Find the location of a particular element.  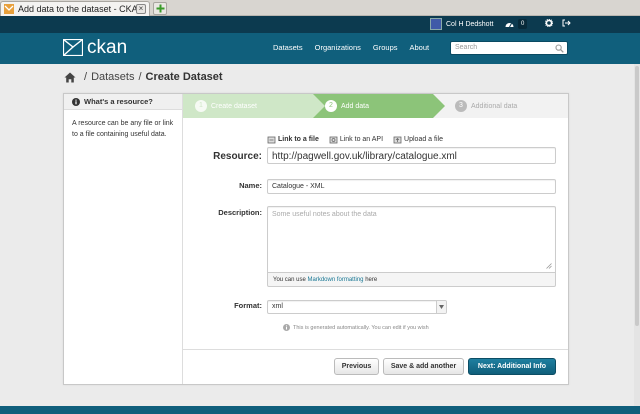

info-circle-icon is located at coordinates (286, 327).